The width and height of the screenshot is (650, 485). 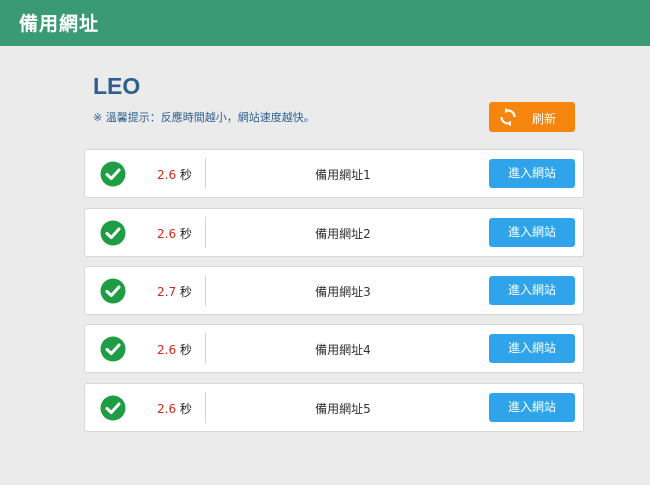 I want to click on refresh-button: 刷新, so click(x=532, y=117).